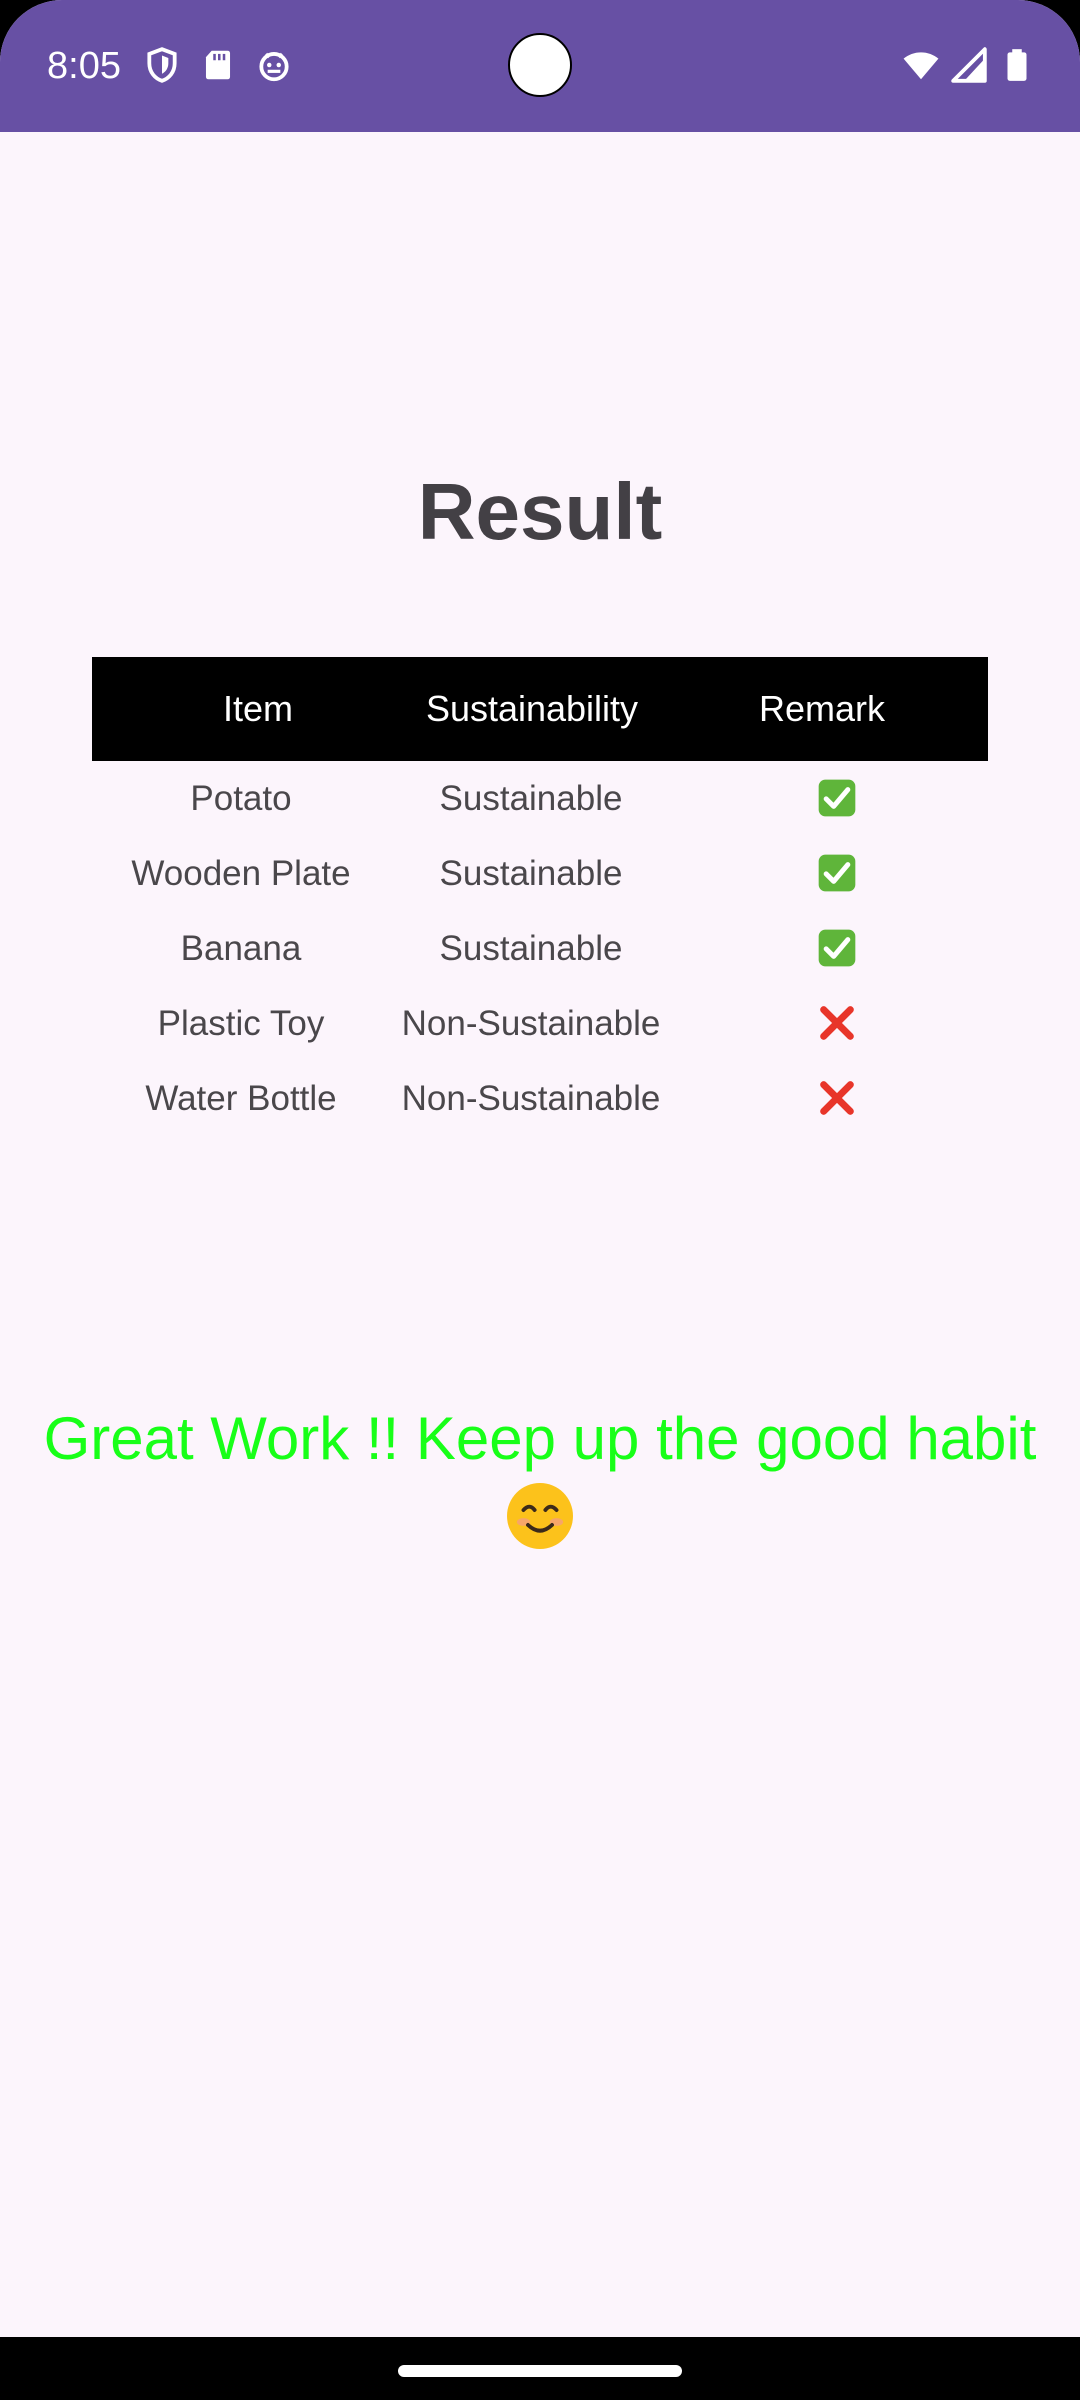  What do you see at coordinates (921, 66) in the screenshot?
I see `wifi-icon` at bounding box center [921, 66].